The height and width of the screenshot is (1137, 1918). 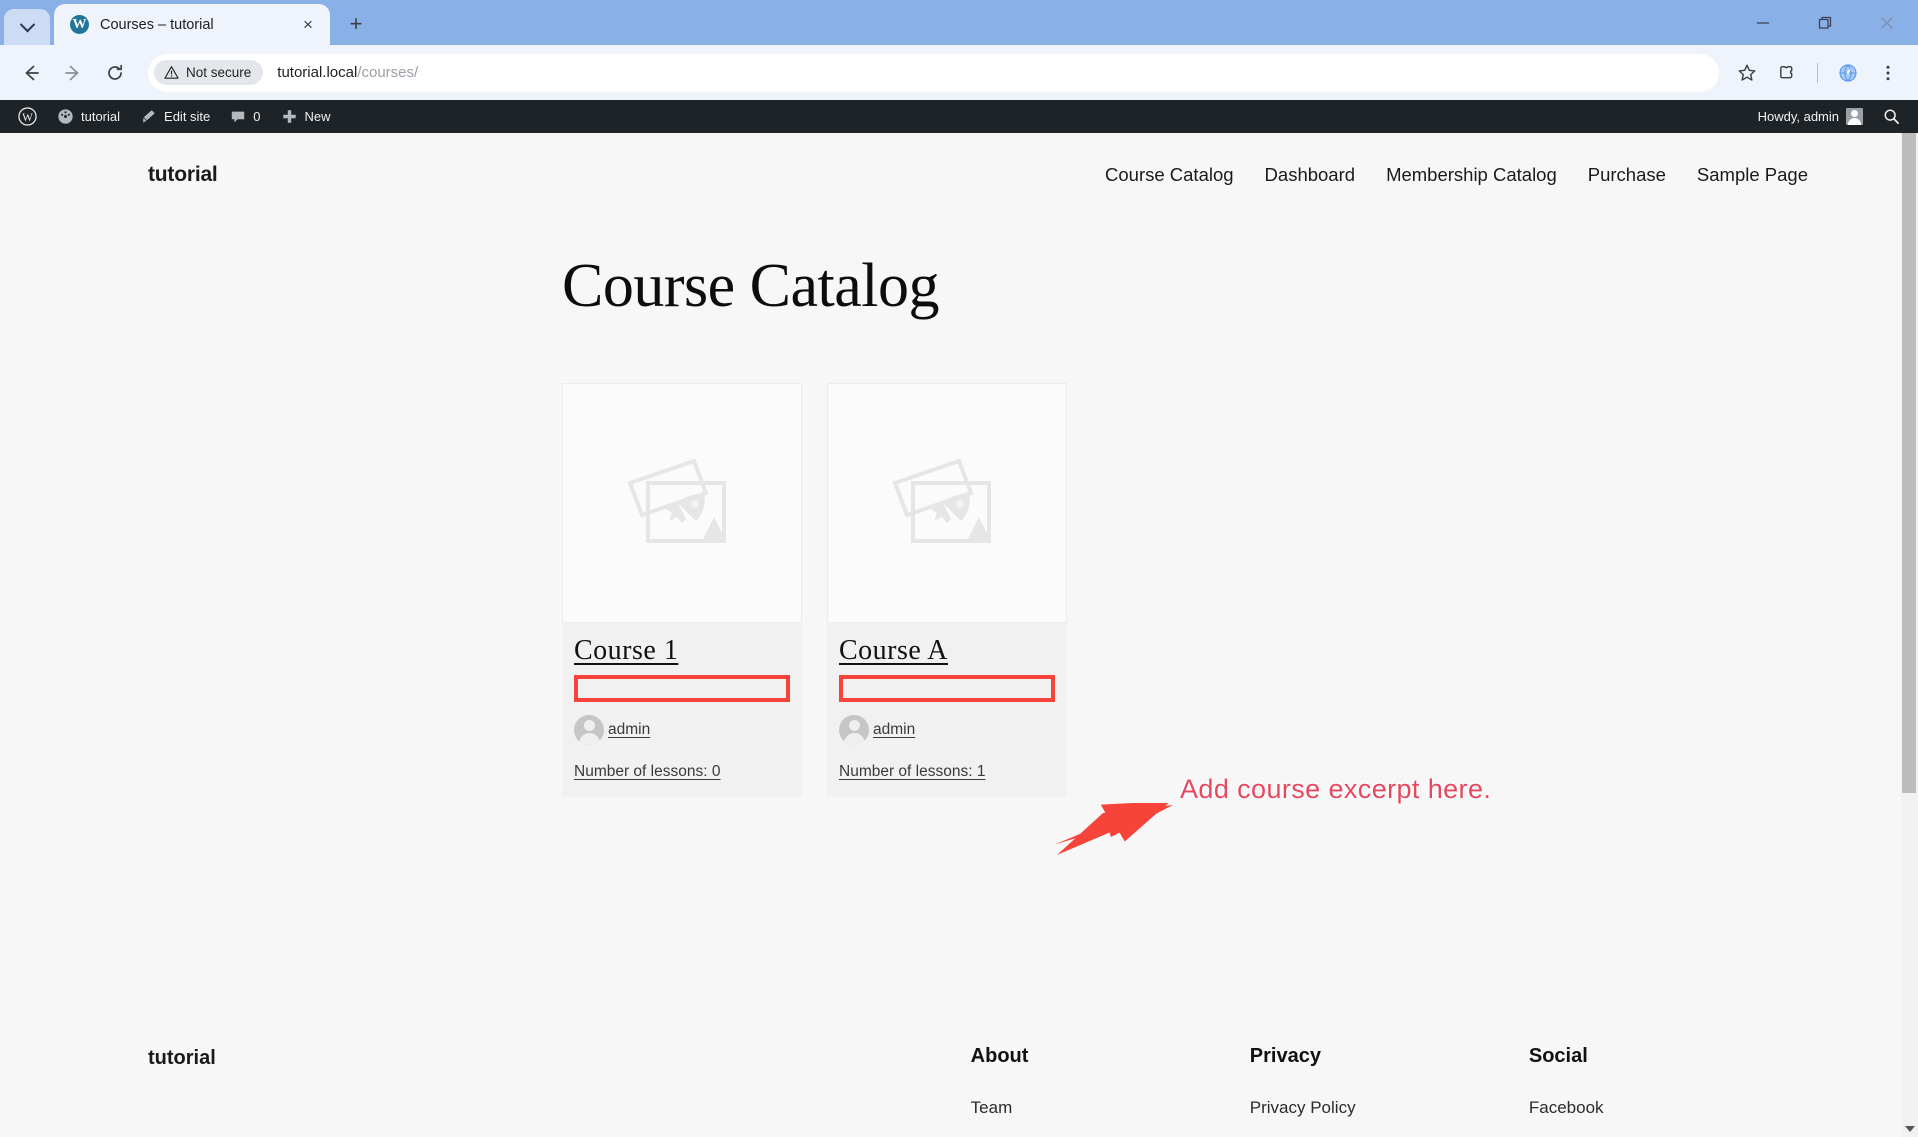 I want to click on browser-toolbar: Not secure tutorial.local/courses/, so click(x=959, y=72).